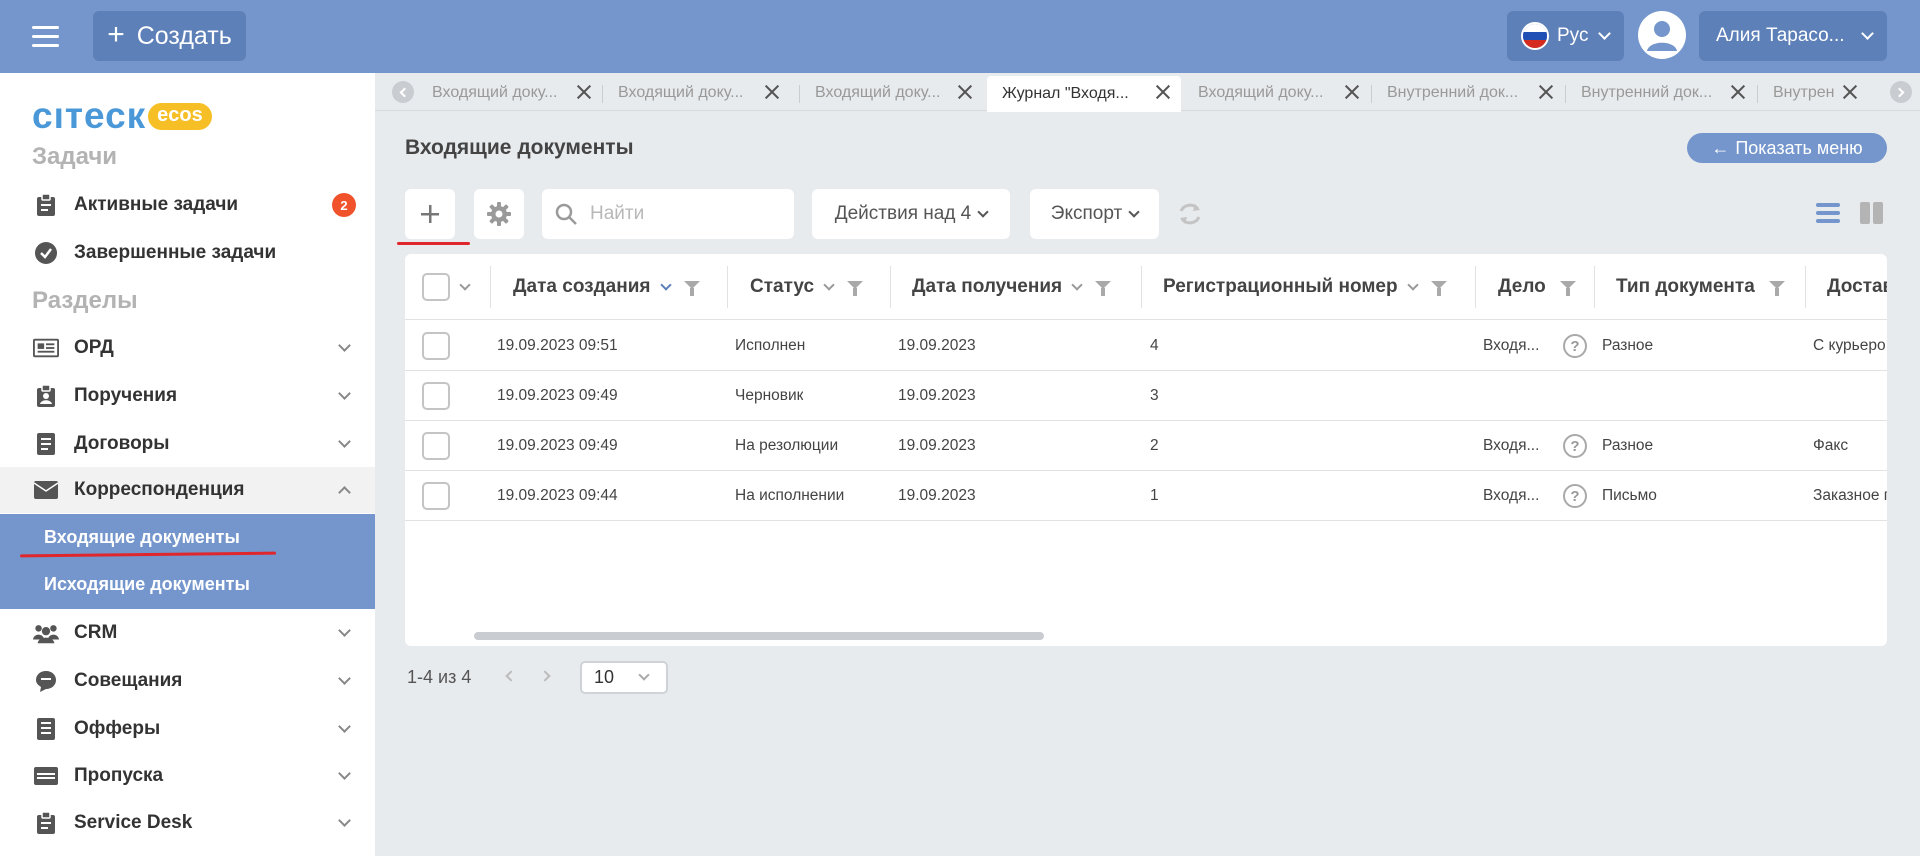 The height and width of the screenshot is (856, 1920). I want to click on sidebar-item-label: Завершенные задачи, so click(175, 252).